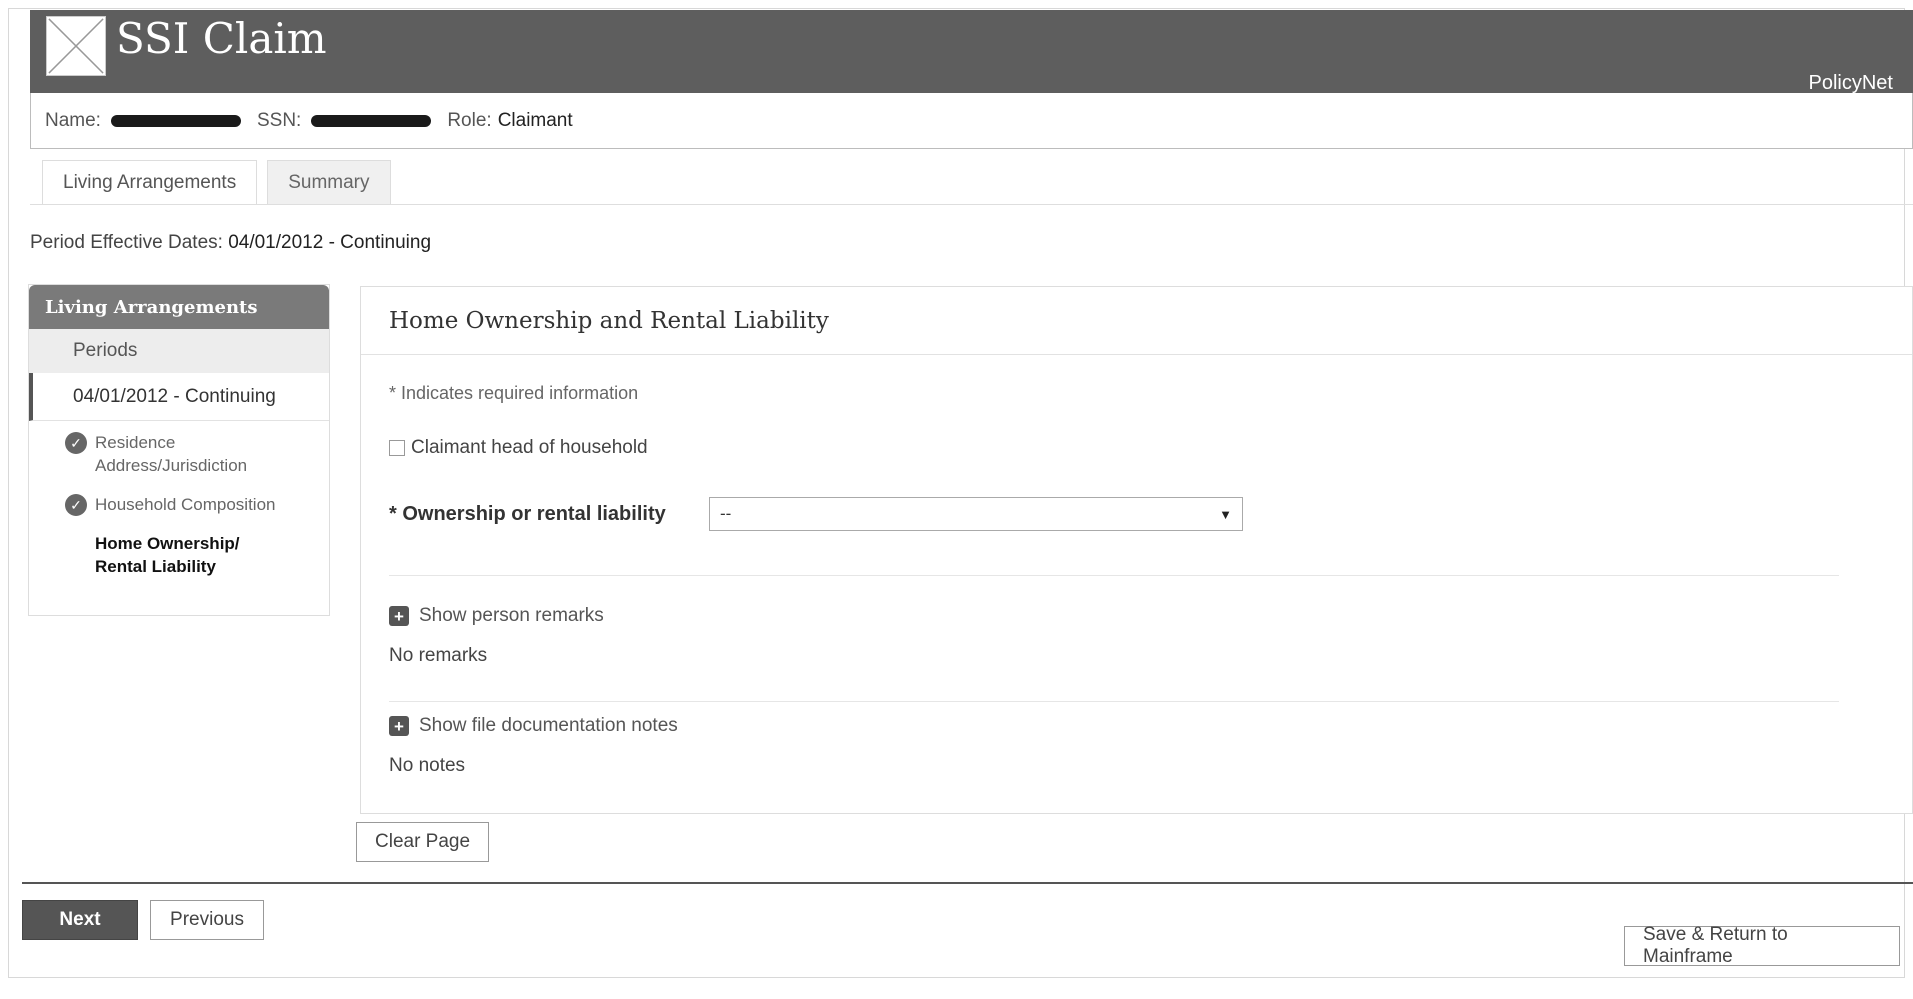 This screenshot has width=1913, height=999. What do you see at coordinates (171, 454) in the screenshot?
I see `sidebar-item-label: Residence Address/Jurisdiction` at bounding box center [171, 454].